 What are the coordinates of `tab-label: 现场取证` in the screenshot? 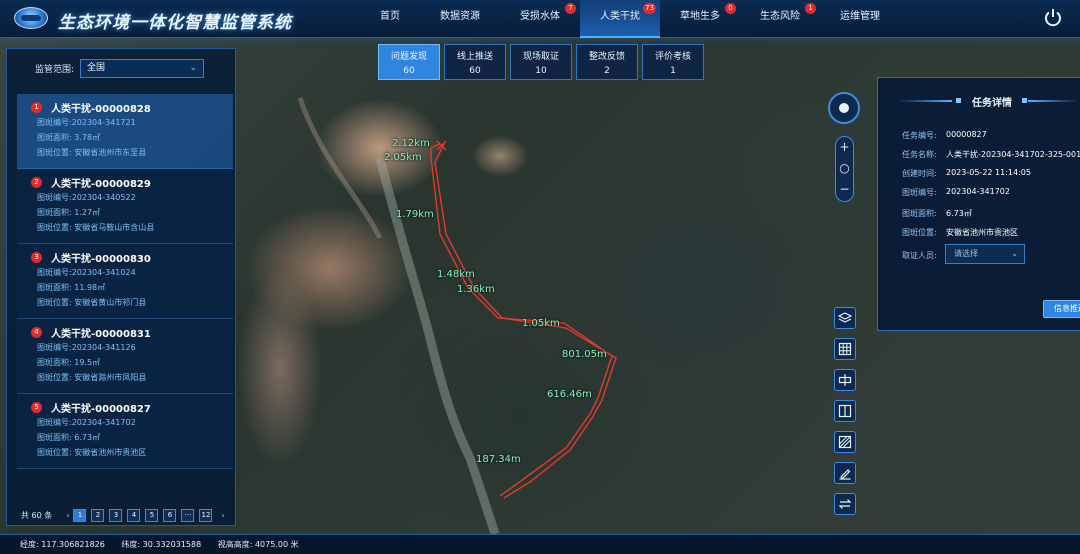 It's located at (540, 57).